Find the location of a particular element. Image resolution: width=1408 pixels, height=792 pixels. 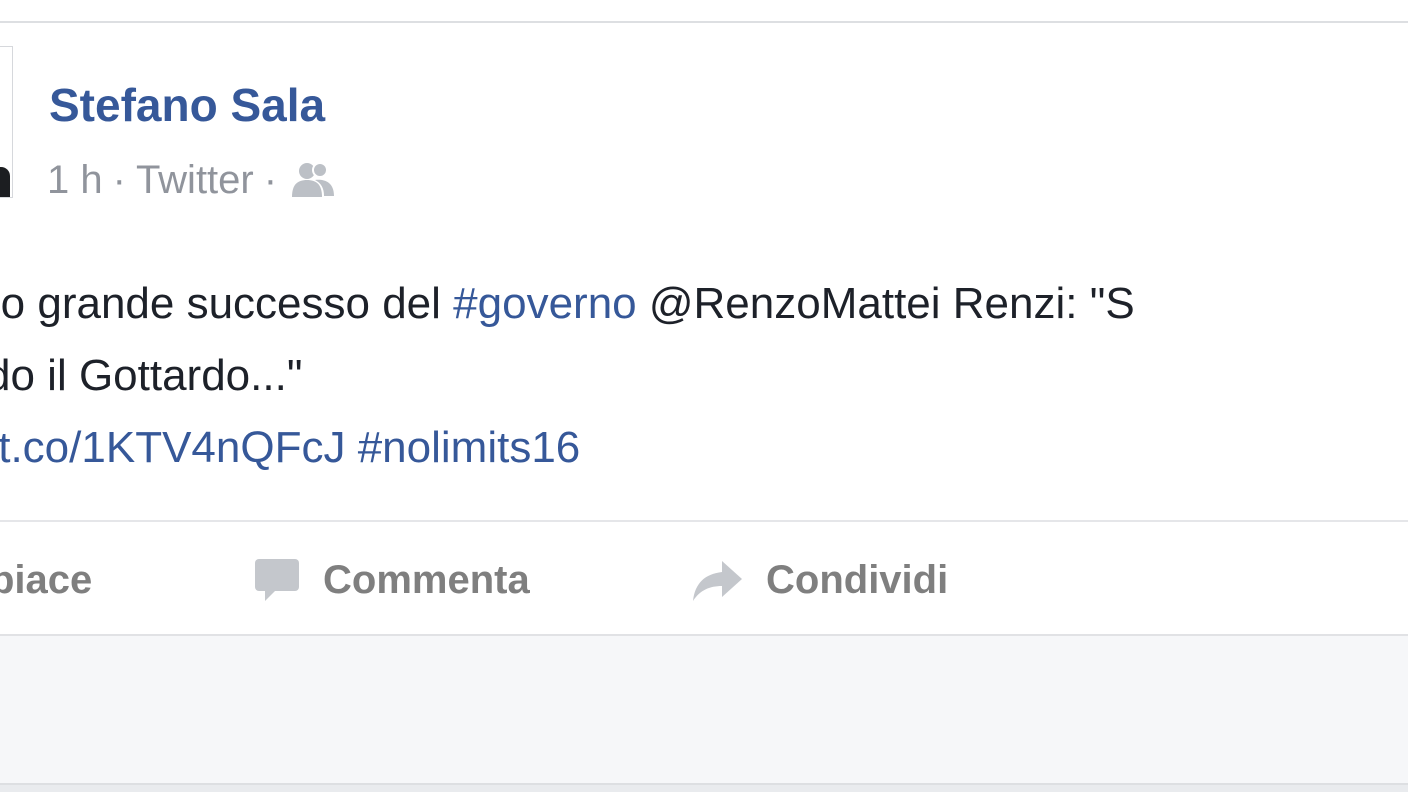

share-label: Condividi is located at coordinates (857, 579).